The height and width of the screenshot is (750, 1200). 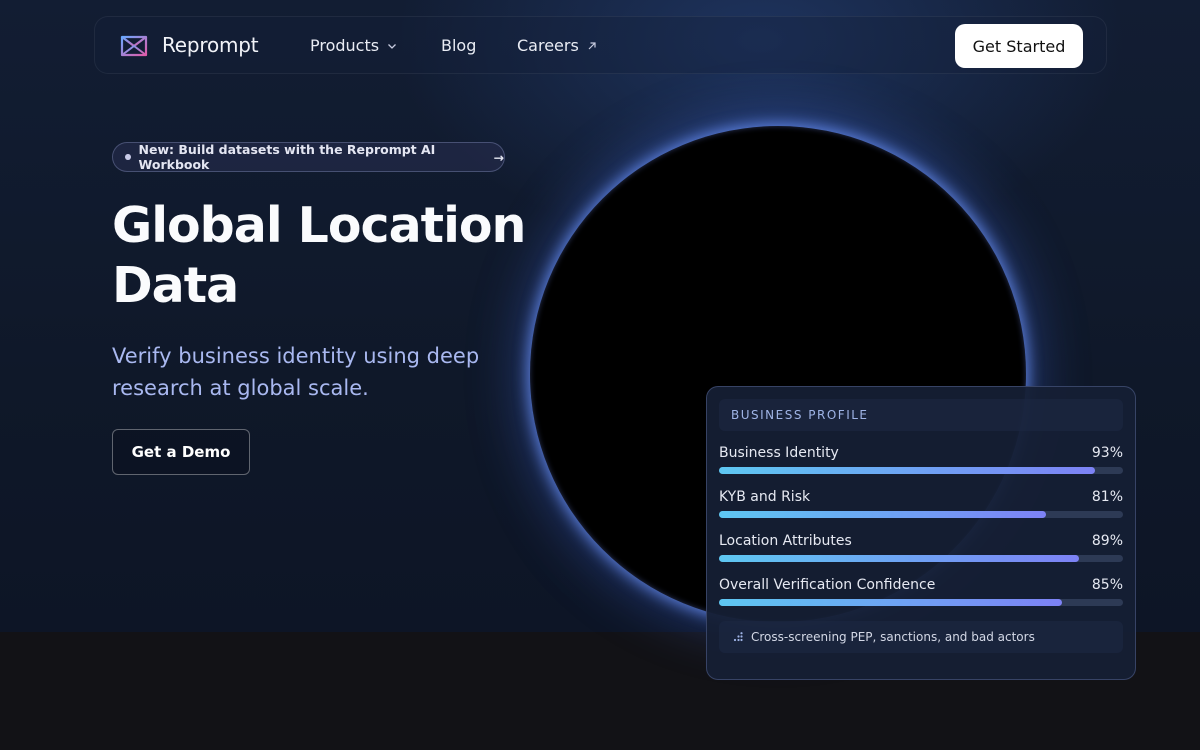 I want to click on metric-label: Overall Verification Confidence, so click(x=827, y=585).